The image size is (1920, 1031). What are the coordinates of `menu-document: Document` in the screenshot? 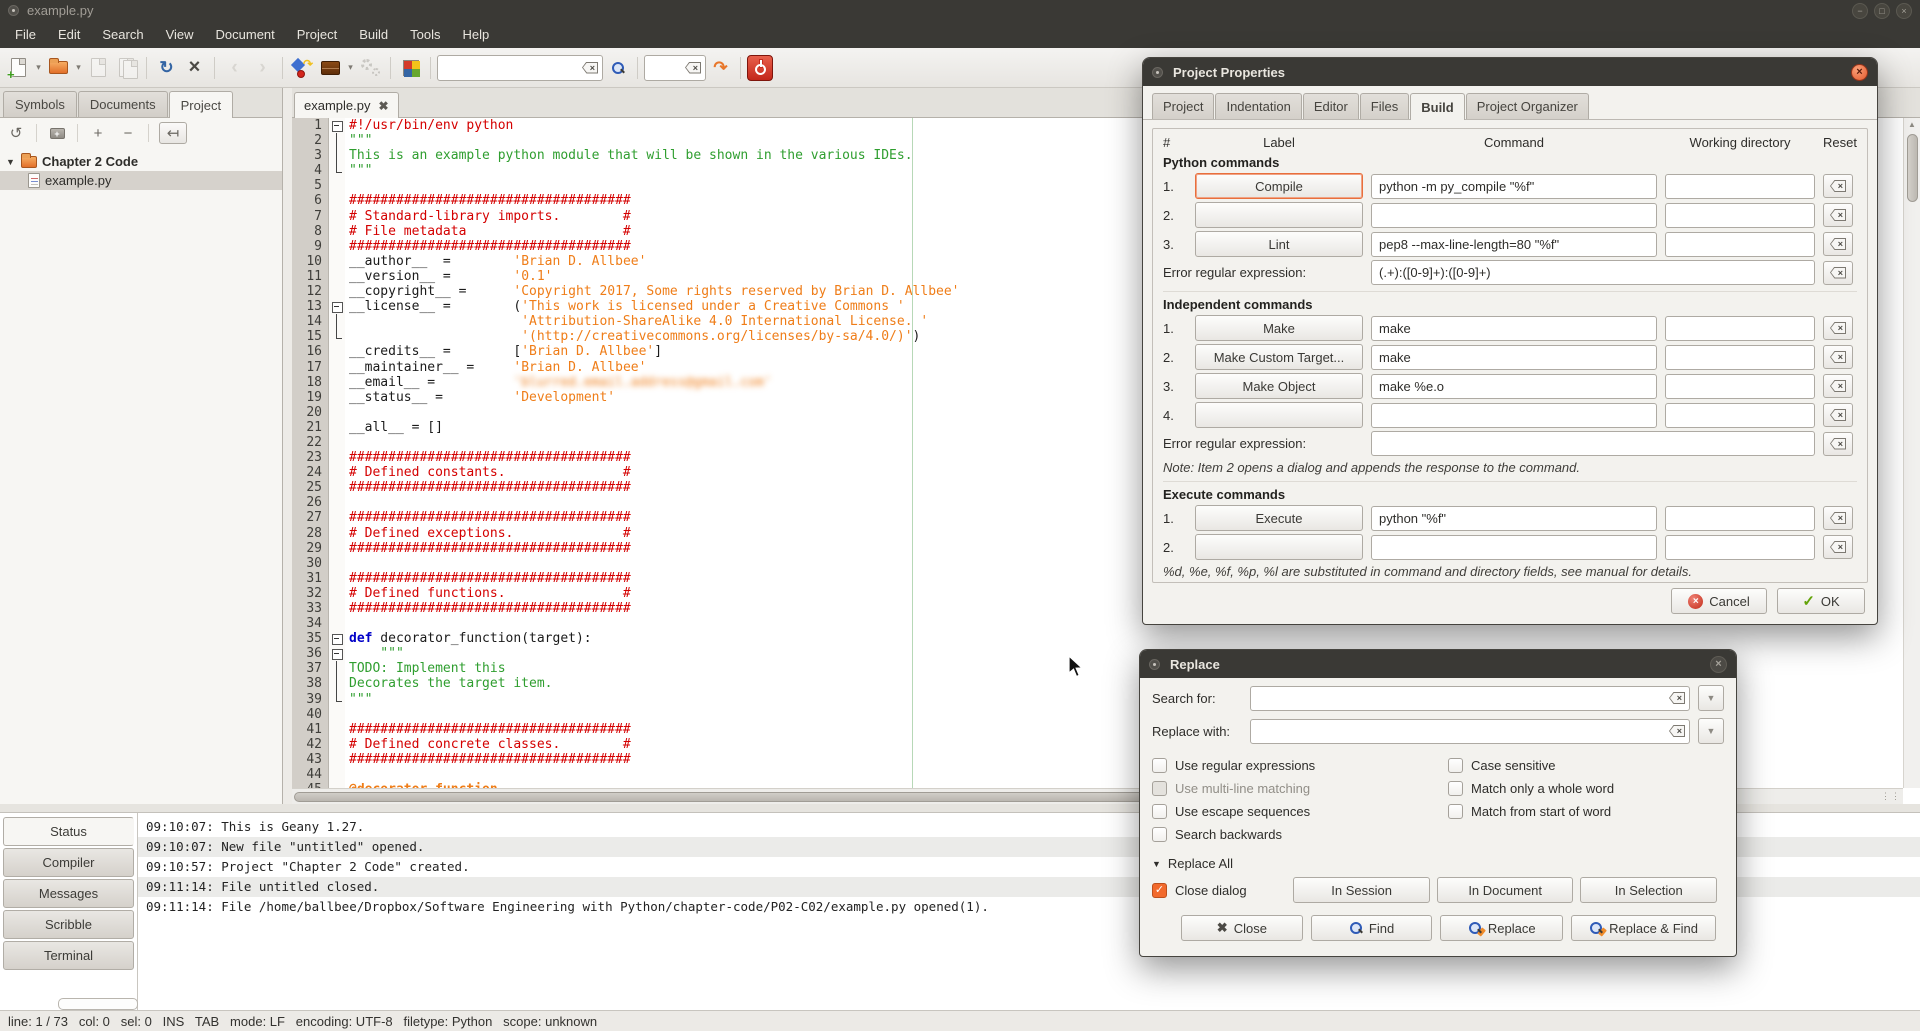 It's located at (245, 34).